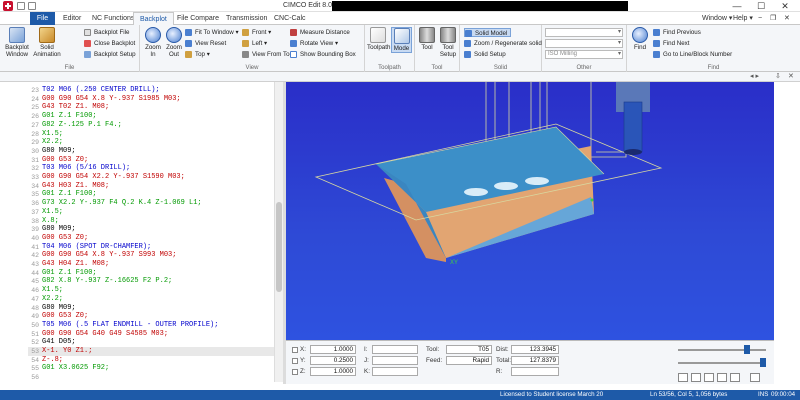 Image resolution: width=800 pixels, height=400 pixels. Describe the element at coordinates (535, 371) in the screenshot. I see `r-value` at that location.